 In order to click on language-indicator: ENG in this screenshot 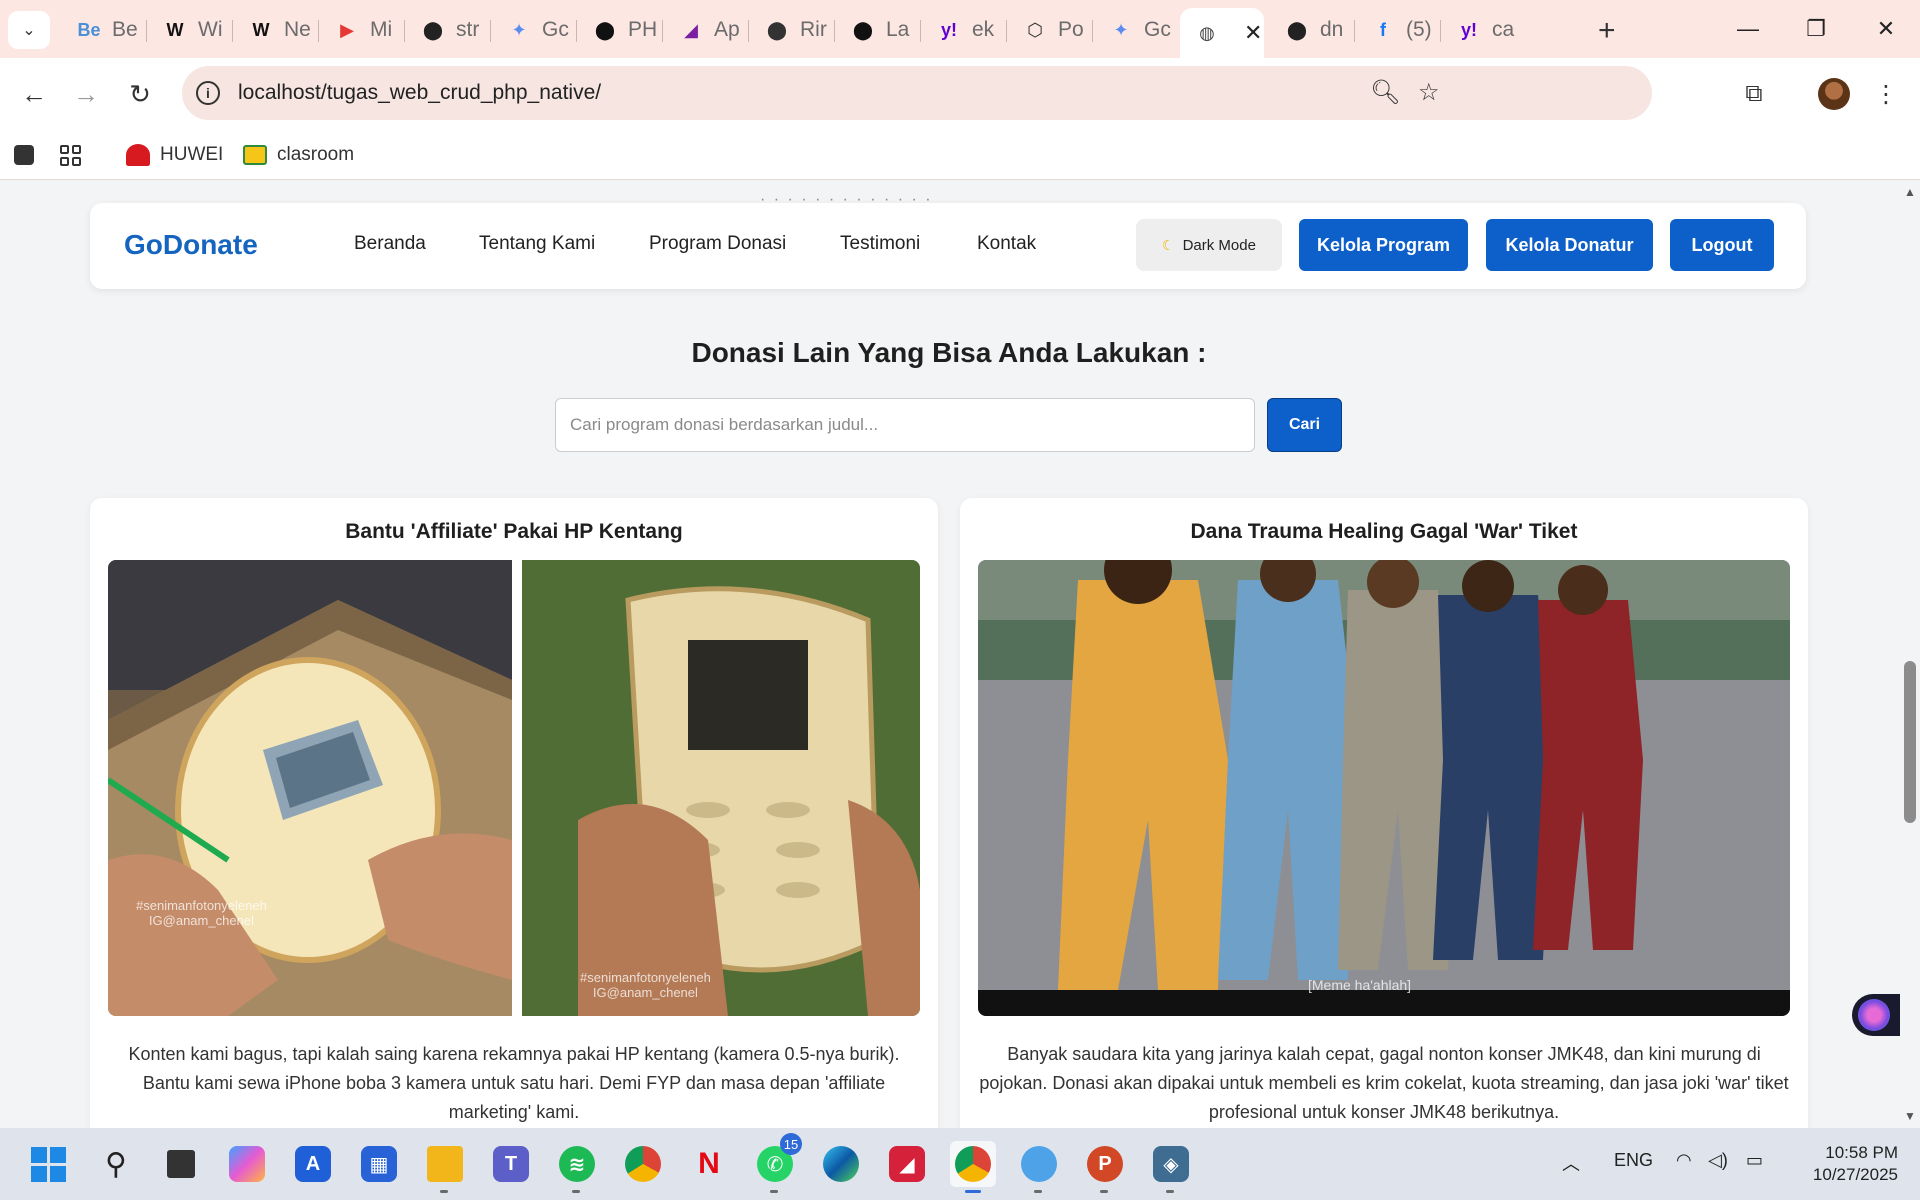, I will do `click(1633, 1160)`.